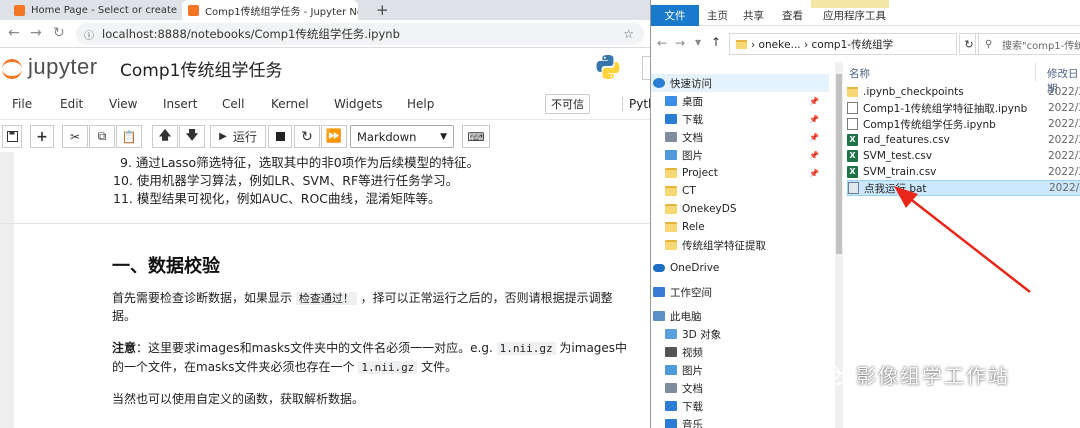 Image resolution: width=1080 pixels, height=428 pixels. I want to click on list-item: 11. 模型结果可视化，例如AUC、ROC曲线，混淆矩阵等。, so click(277, 198).